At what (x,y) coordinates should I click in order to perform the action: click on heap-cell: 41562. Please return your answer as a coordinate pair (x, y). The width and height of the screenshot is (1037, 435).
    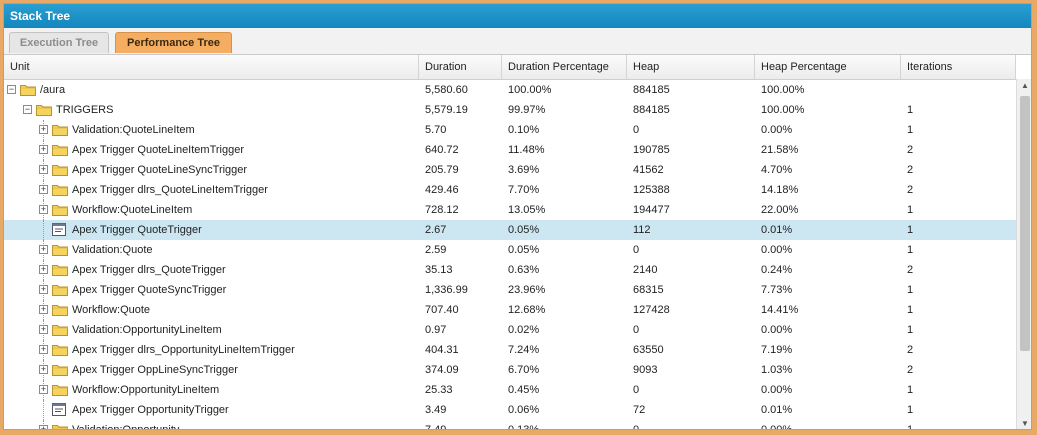
    Looking at the image, I should click on (648, 170).